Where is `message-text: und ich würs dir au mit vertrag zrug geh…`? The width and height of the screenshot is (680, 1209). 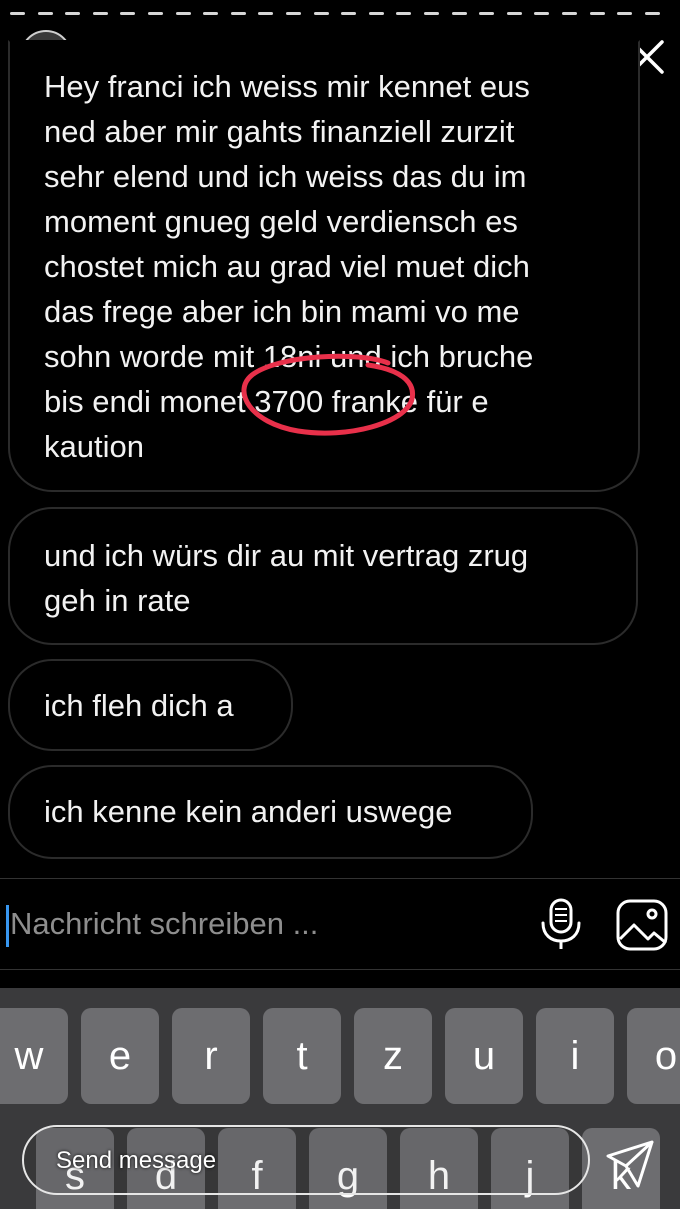 message-text: und ich würs dir au mit vertrag zrug geh… is located at coordinates (286, 578).